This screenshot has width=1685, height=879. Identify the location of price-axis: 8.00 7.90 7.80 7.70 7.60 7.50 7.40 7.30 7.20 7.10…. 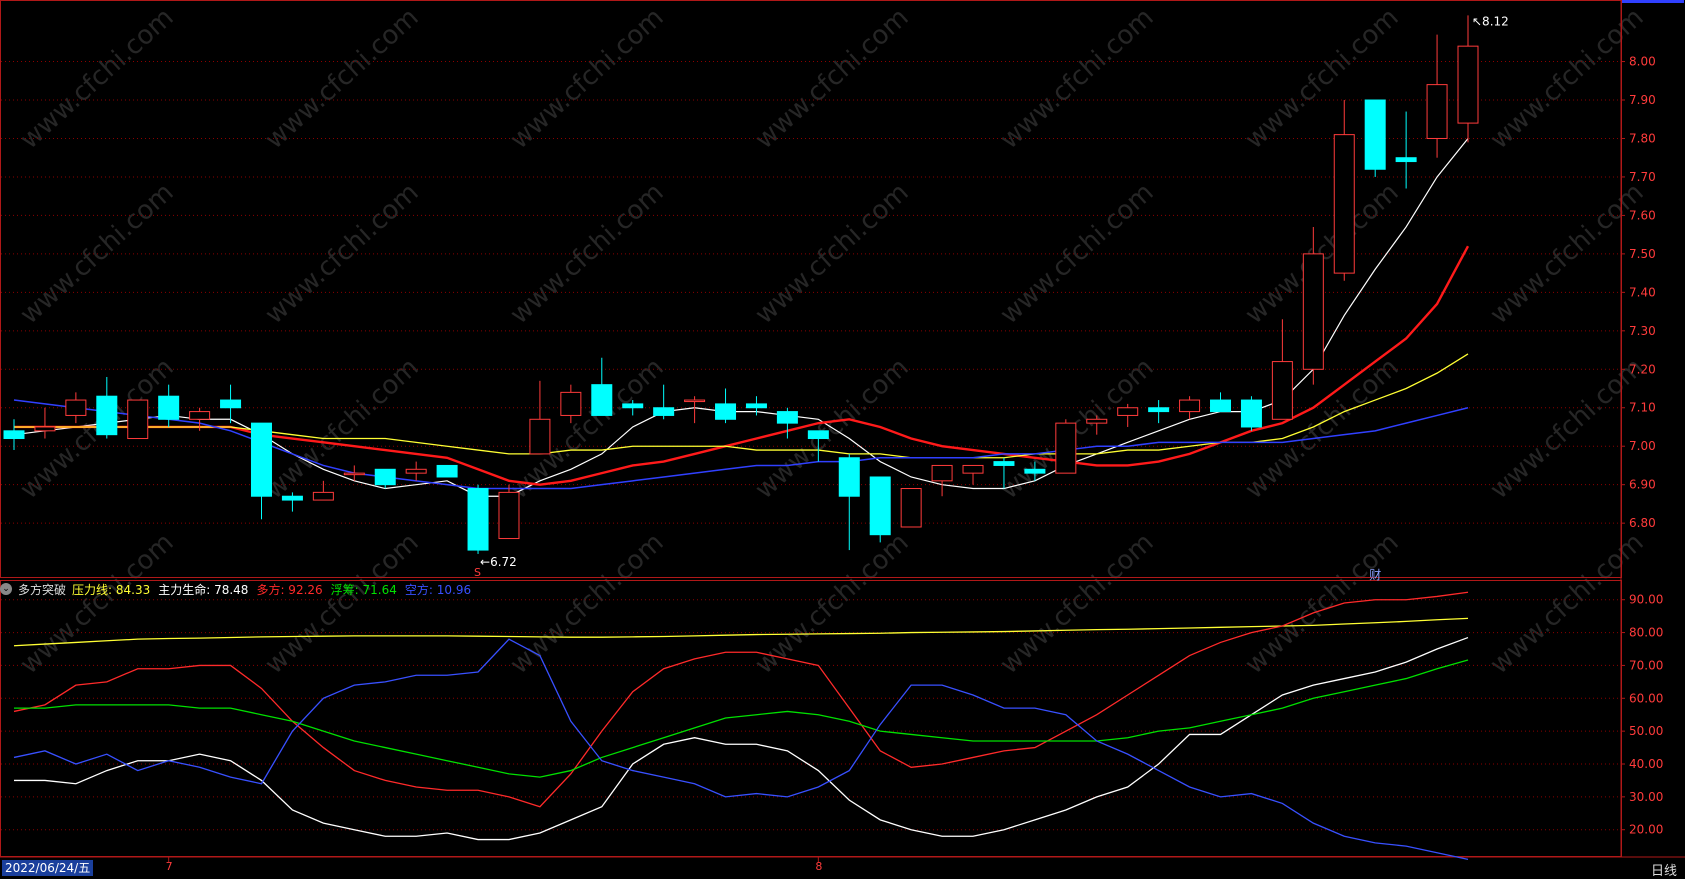
(1638, 292).